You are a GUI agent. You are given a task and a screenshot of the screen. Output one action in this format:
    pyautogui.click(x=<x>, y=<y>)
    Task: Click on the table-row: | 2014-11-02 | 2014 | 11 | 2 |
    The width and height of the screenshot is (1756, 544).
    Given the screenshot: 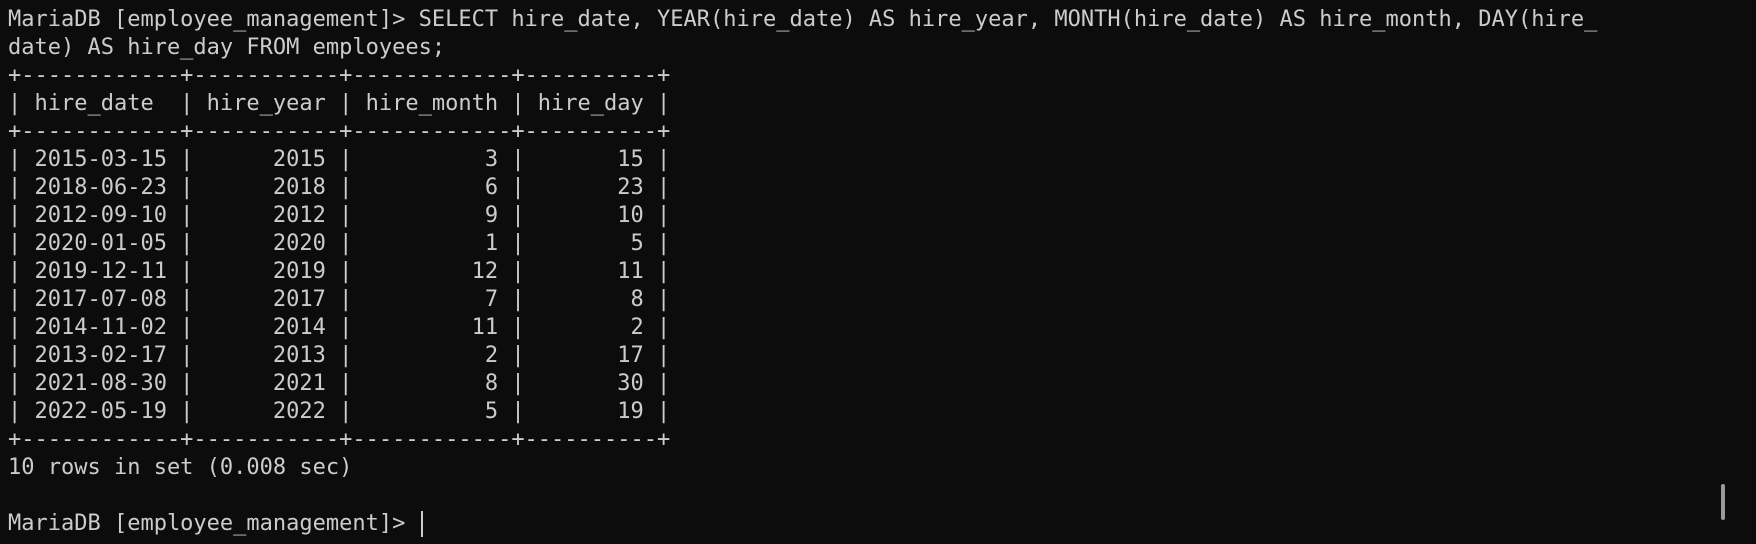 What is the action you would take?
    pyautogui.click(x=339, y=327)
    